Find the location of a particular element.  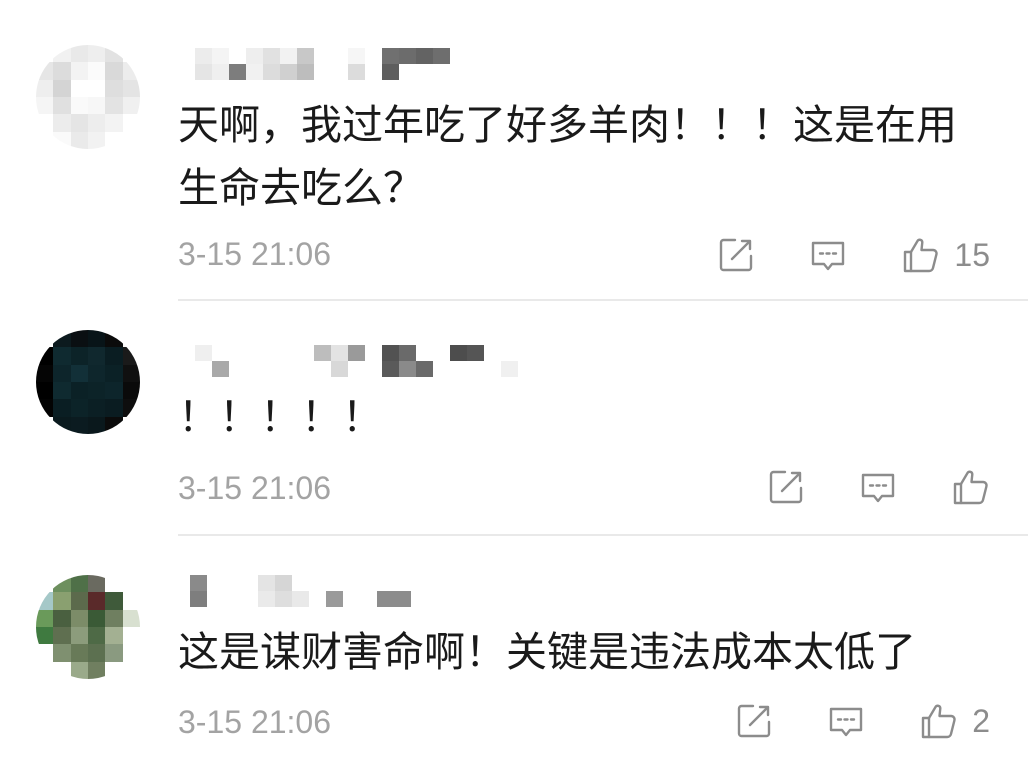

share-icon is located at coordinates (736, 255).